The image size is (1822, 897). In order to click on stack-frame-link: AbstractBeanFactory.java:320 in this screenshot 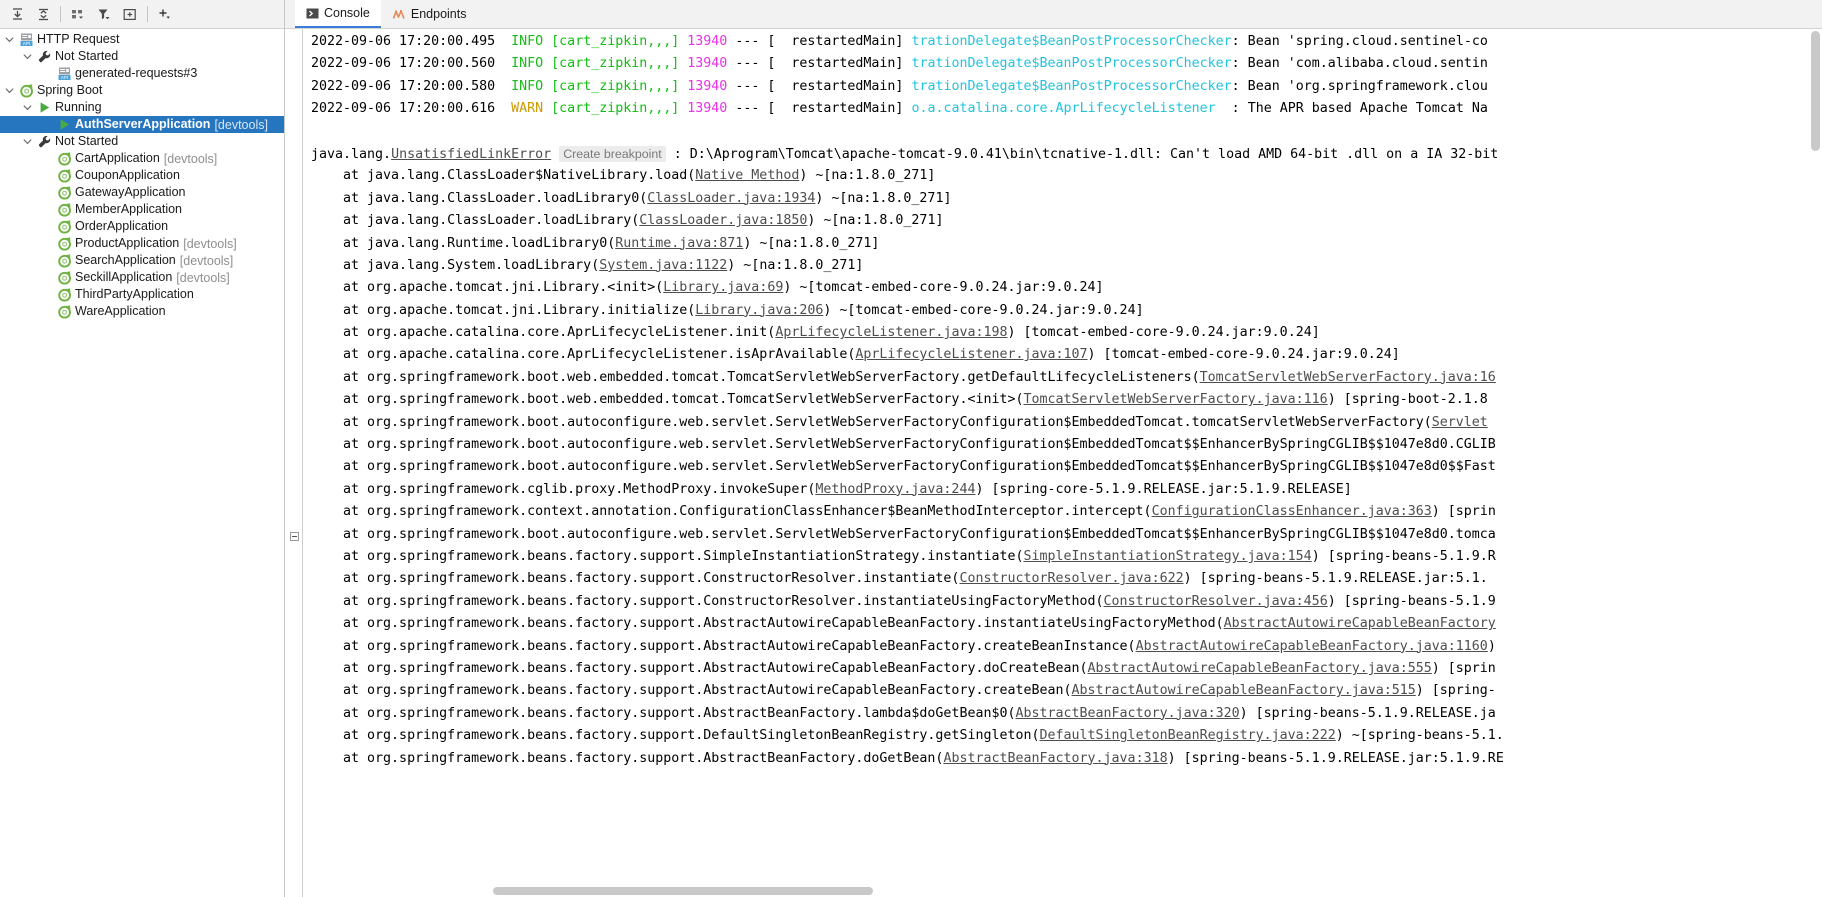, I will do `click(1127, 713)`.